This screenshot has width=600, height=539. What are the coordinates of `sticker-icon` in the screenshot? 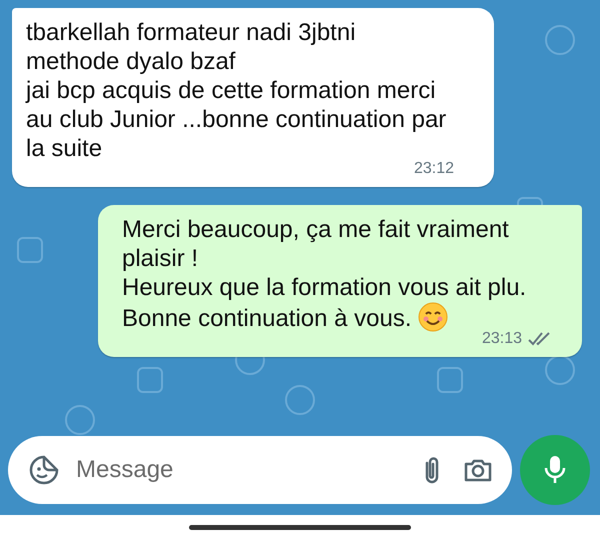 It's located at (44, 470).